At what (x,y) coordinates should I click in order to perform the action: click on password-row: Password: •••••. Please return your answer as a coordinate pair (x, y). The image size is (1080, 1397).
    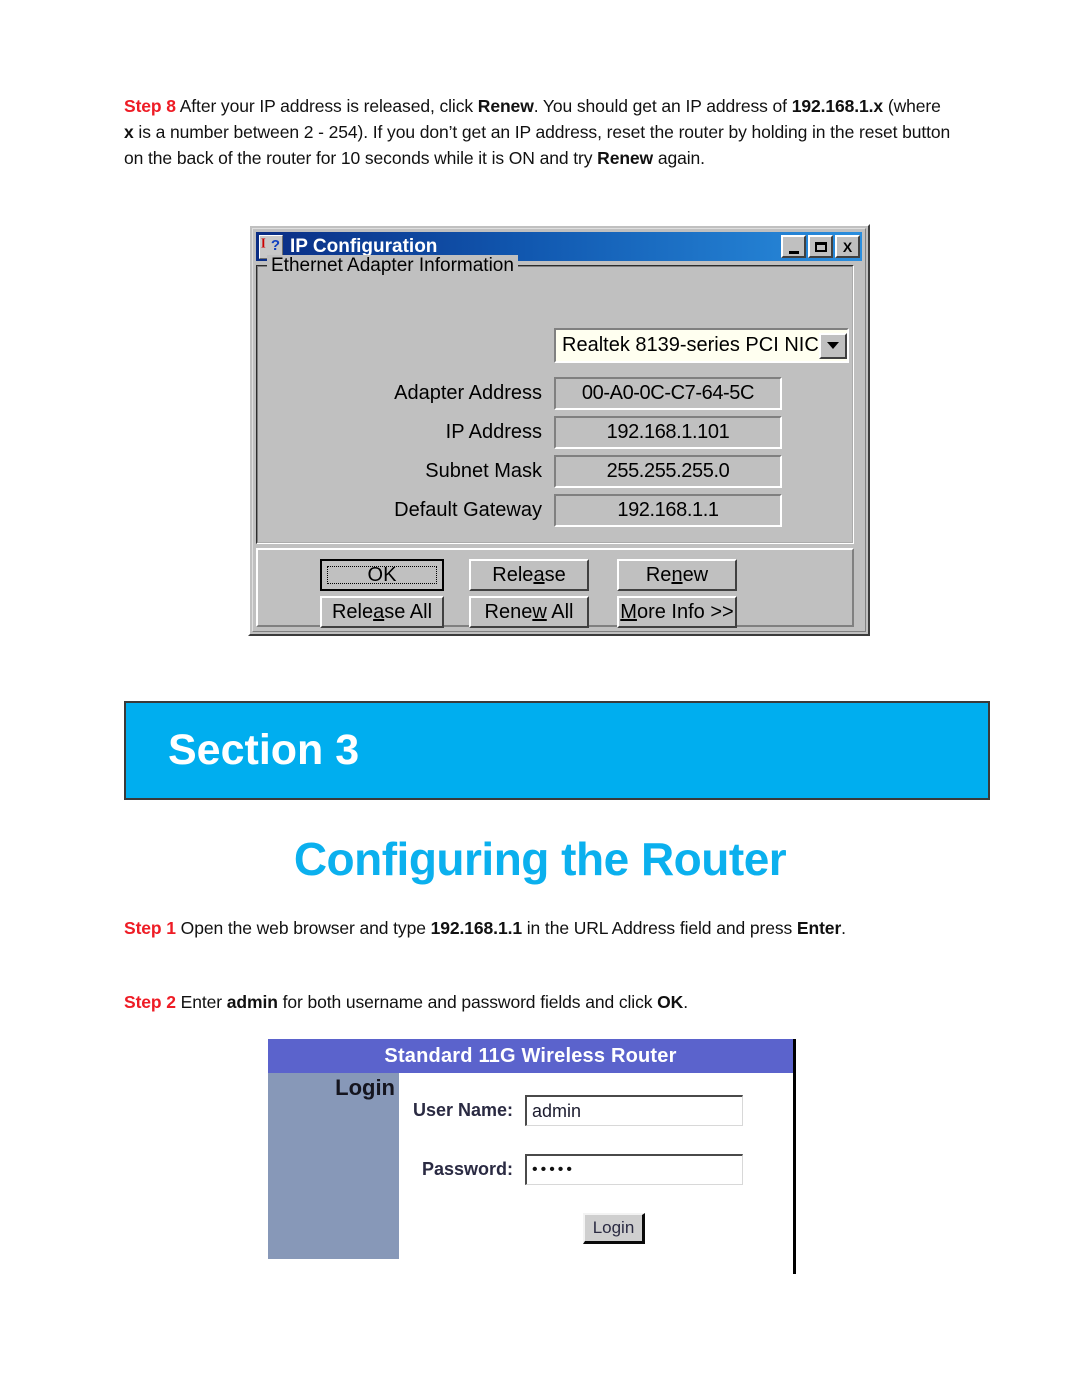
    Looking at the image, I should click on (575, 1169).